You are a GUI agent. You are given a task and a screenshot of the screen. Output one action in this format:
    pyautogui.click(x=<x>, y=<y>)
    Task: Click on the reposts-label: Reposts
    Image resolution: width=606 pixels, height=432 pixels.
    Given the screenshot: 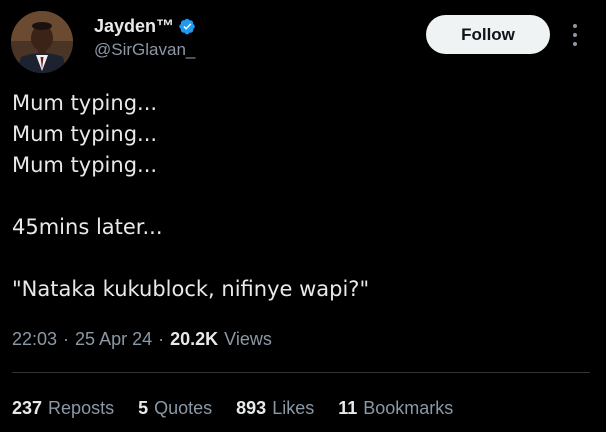 What is the action you would take?
    pyautogui.click(x=81, y=408)
    